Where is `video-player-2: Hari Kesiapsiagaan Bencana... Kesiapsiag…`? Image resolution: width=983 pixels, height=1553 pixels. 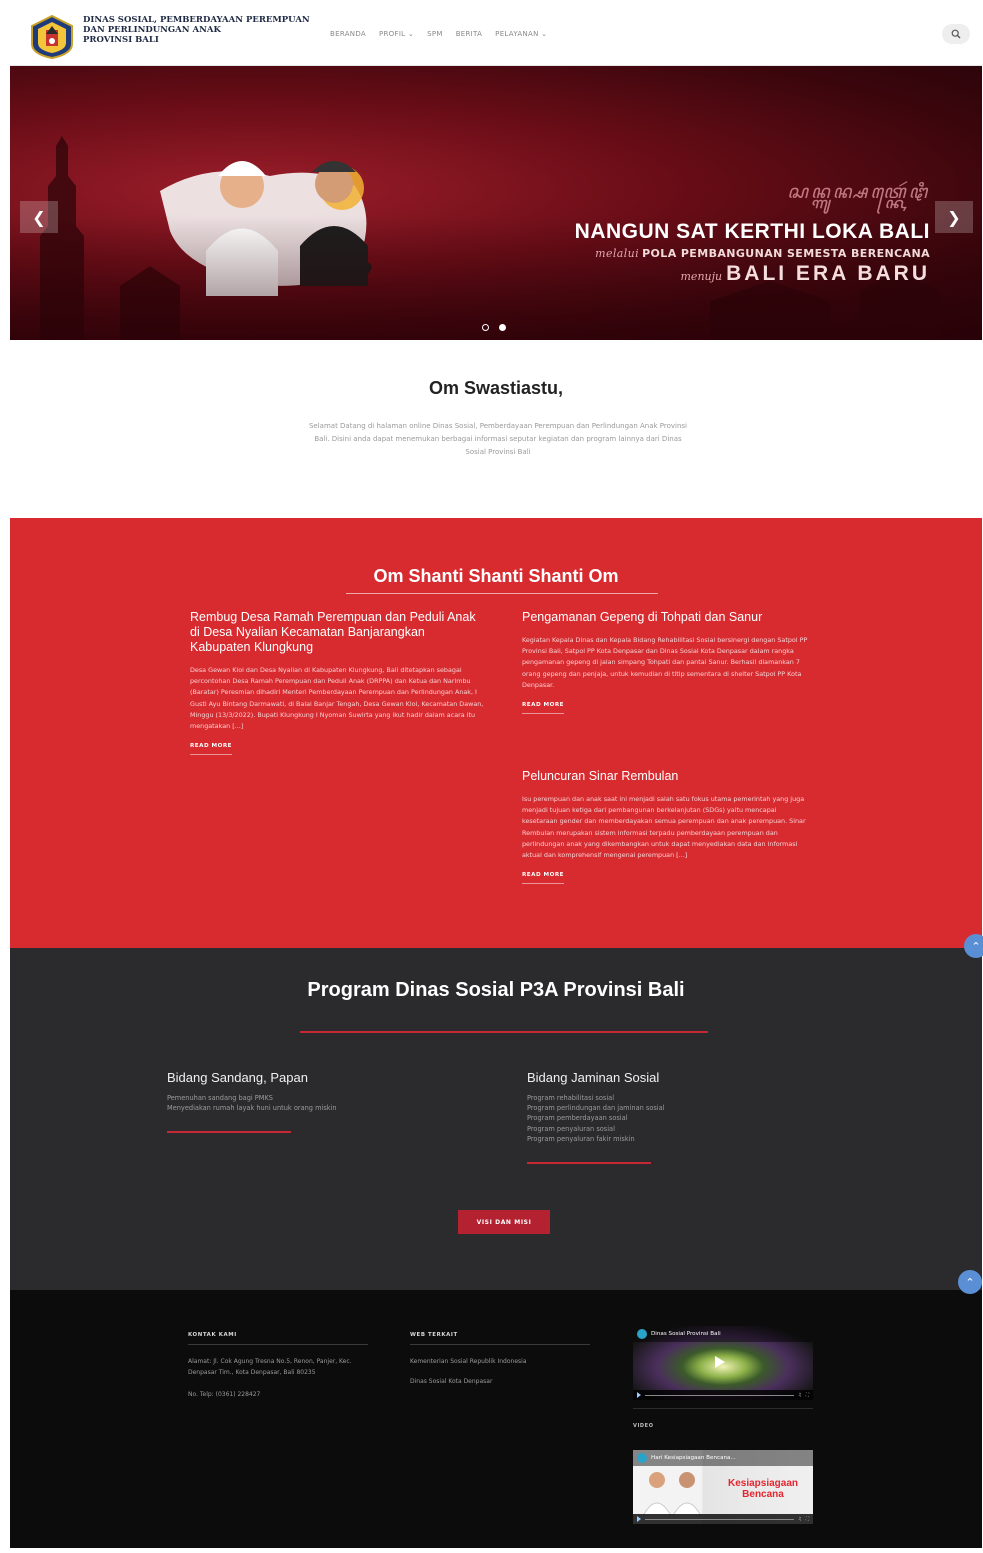 video-player-2: Hari Kesiapsiagaan Bencana... Kesiapsiag… is located at coordinates (723, 1487).